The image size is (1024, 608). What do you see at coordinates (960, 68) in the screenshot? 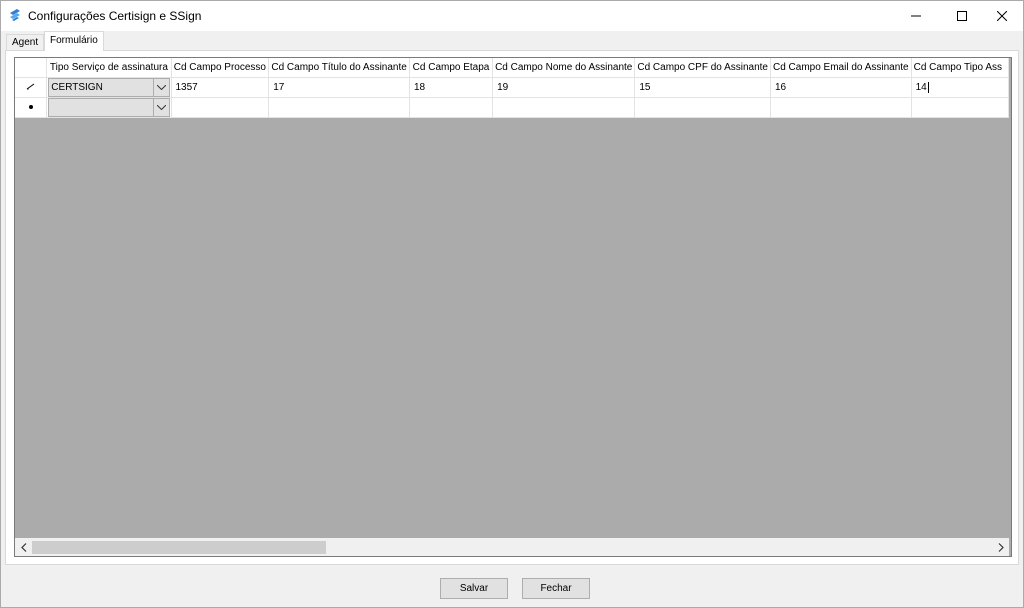
I see `column-header-tipo-ass: Cd Campo Tipo Ass` at bounding box center [960, 68].